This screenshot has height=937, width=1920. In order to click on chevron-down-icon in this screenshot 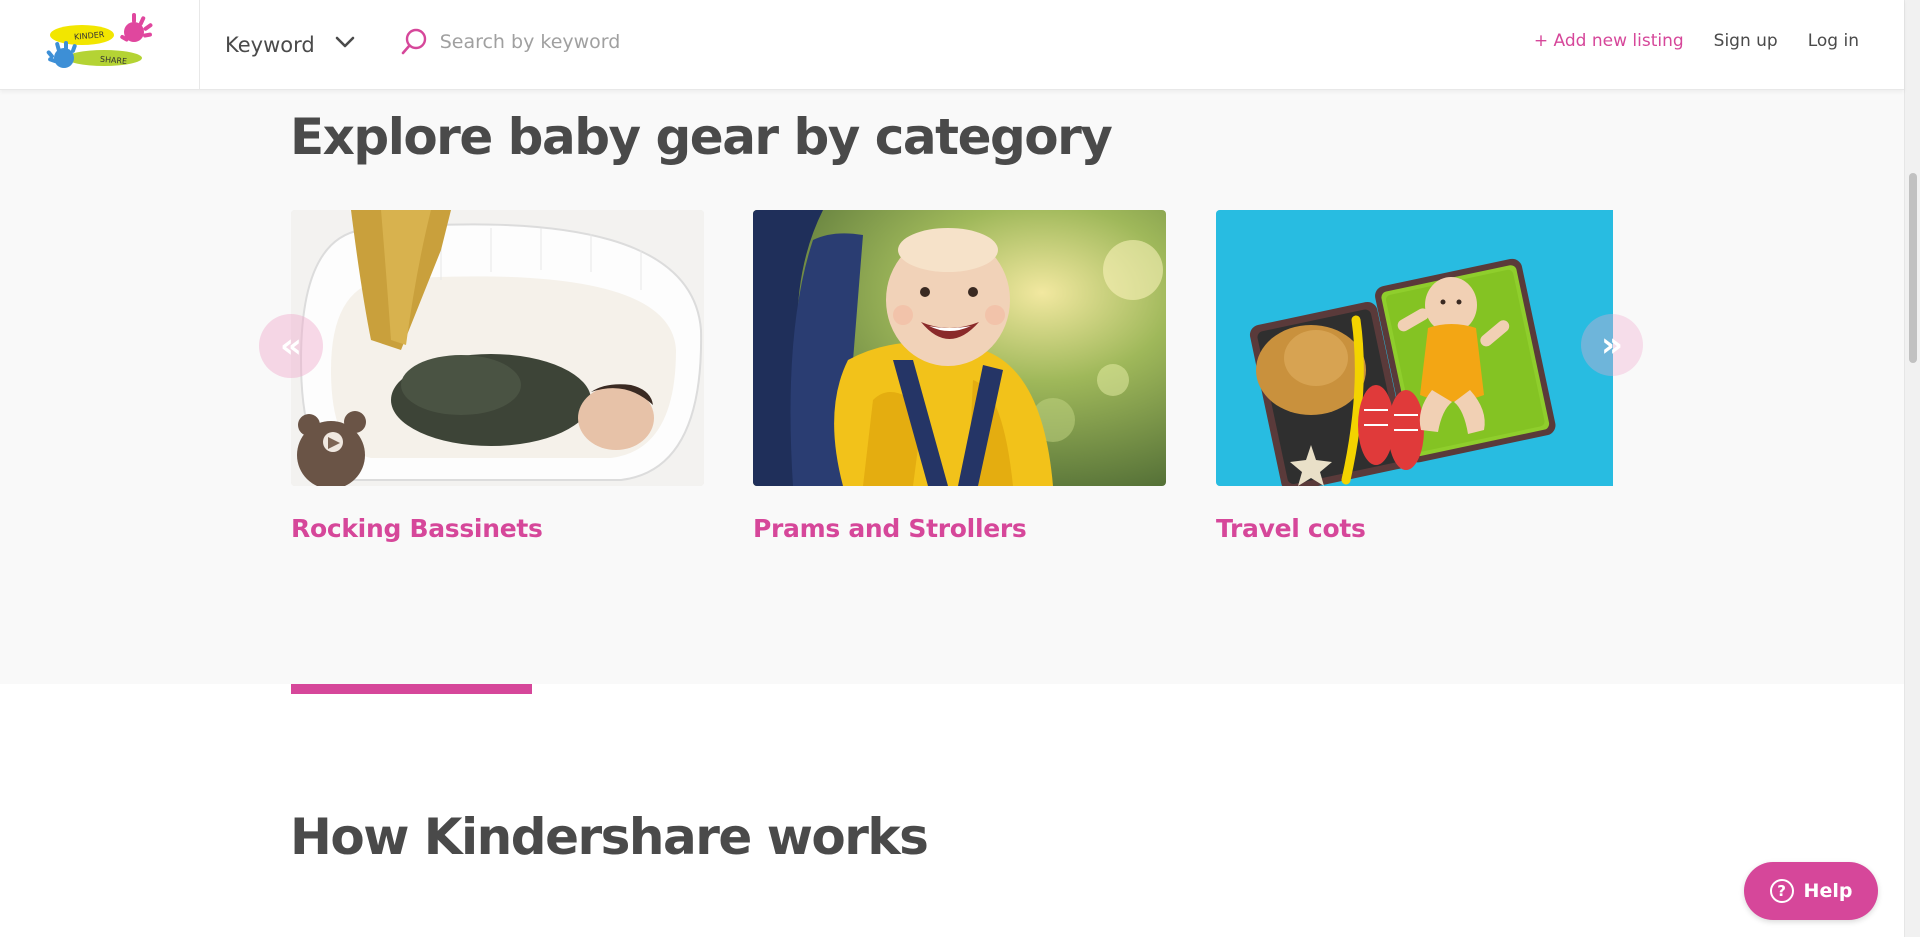, I will do `click(345, 41)`.